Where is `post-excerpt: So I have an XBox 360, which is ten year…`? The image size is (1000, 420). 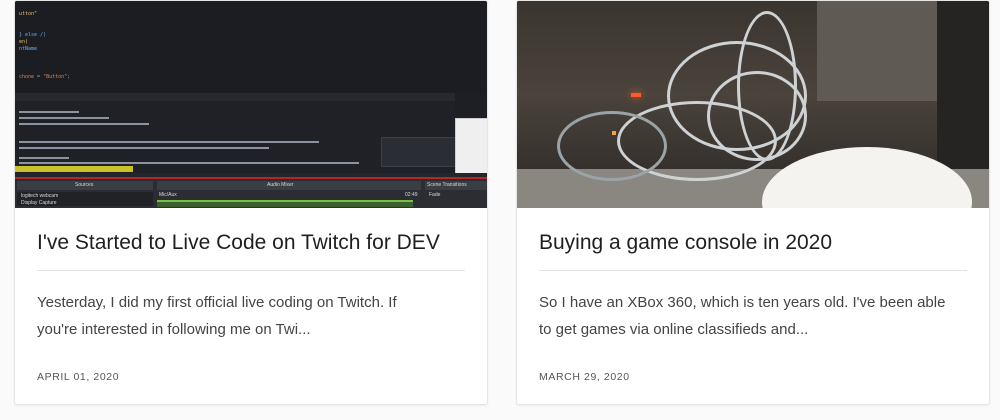
post-excerpt: So I have an XBox 360, which is ten year… is located at coordinates (753, 316).